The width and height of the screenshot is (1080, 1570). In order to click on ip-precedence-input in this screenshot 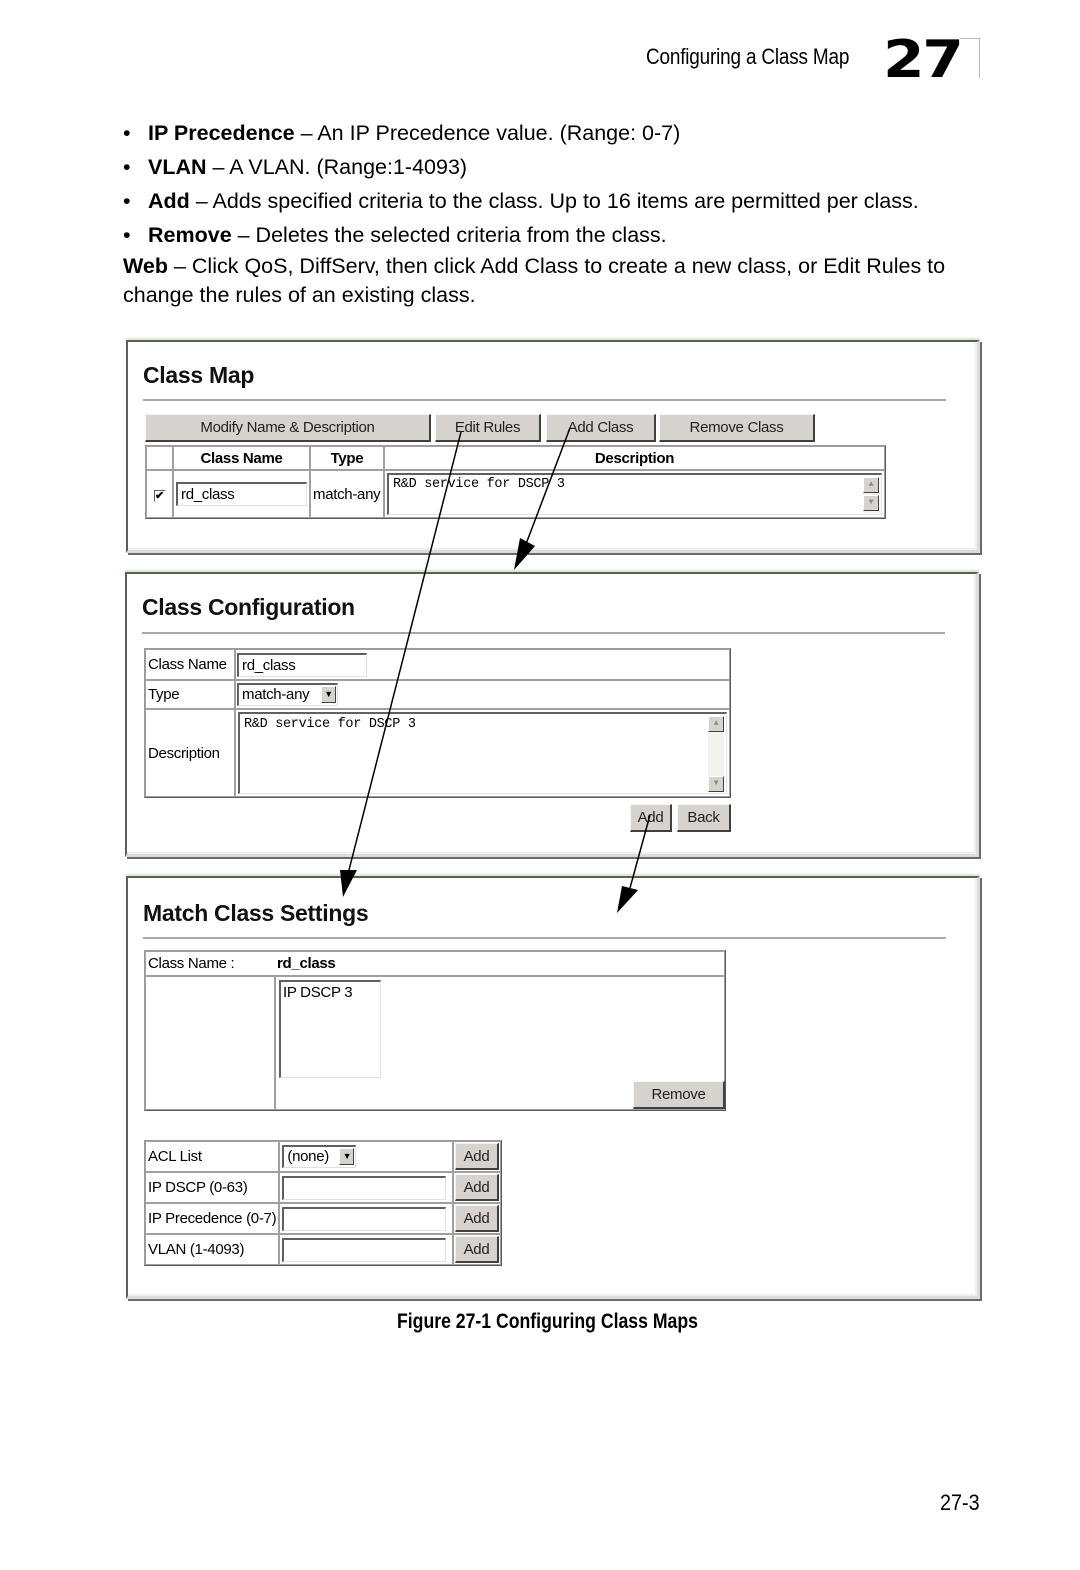, I will do `click(364, 1218)`.